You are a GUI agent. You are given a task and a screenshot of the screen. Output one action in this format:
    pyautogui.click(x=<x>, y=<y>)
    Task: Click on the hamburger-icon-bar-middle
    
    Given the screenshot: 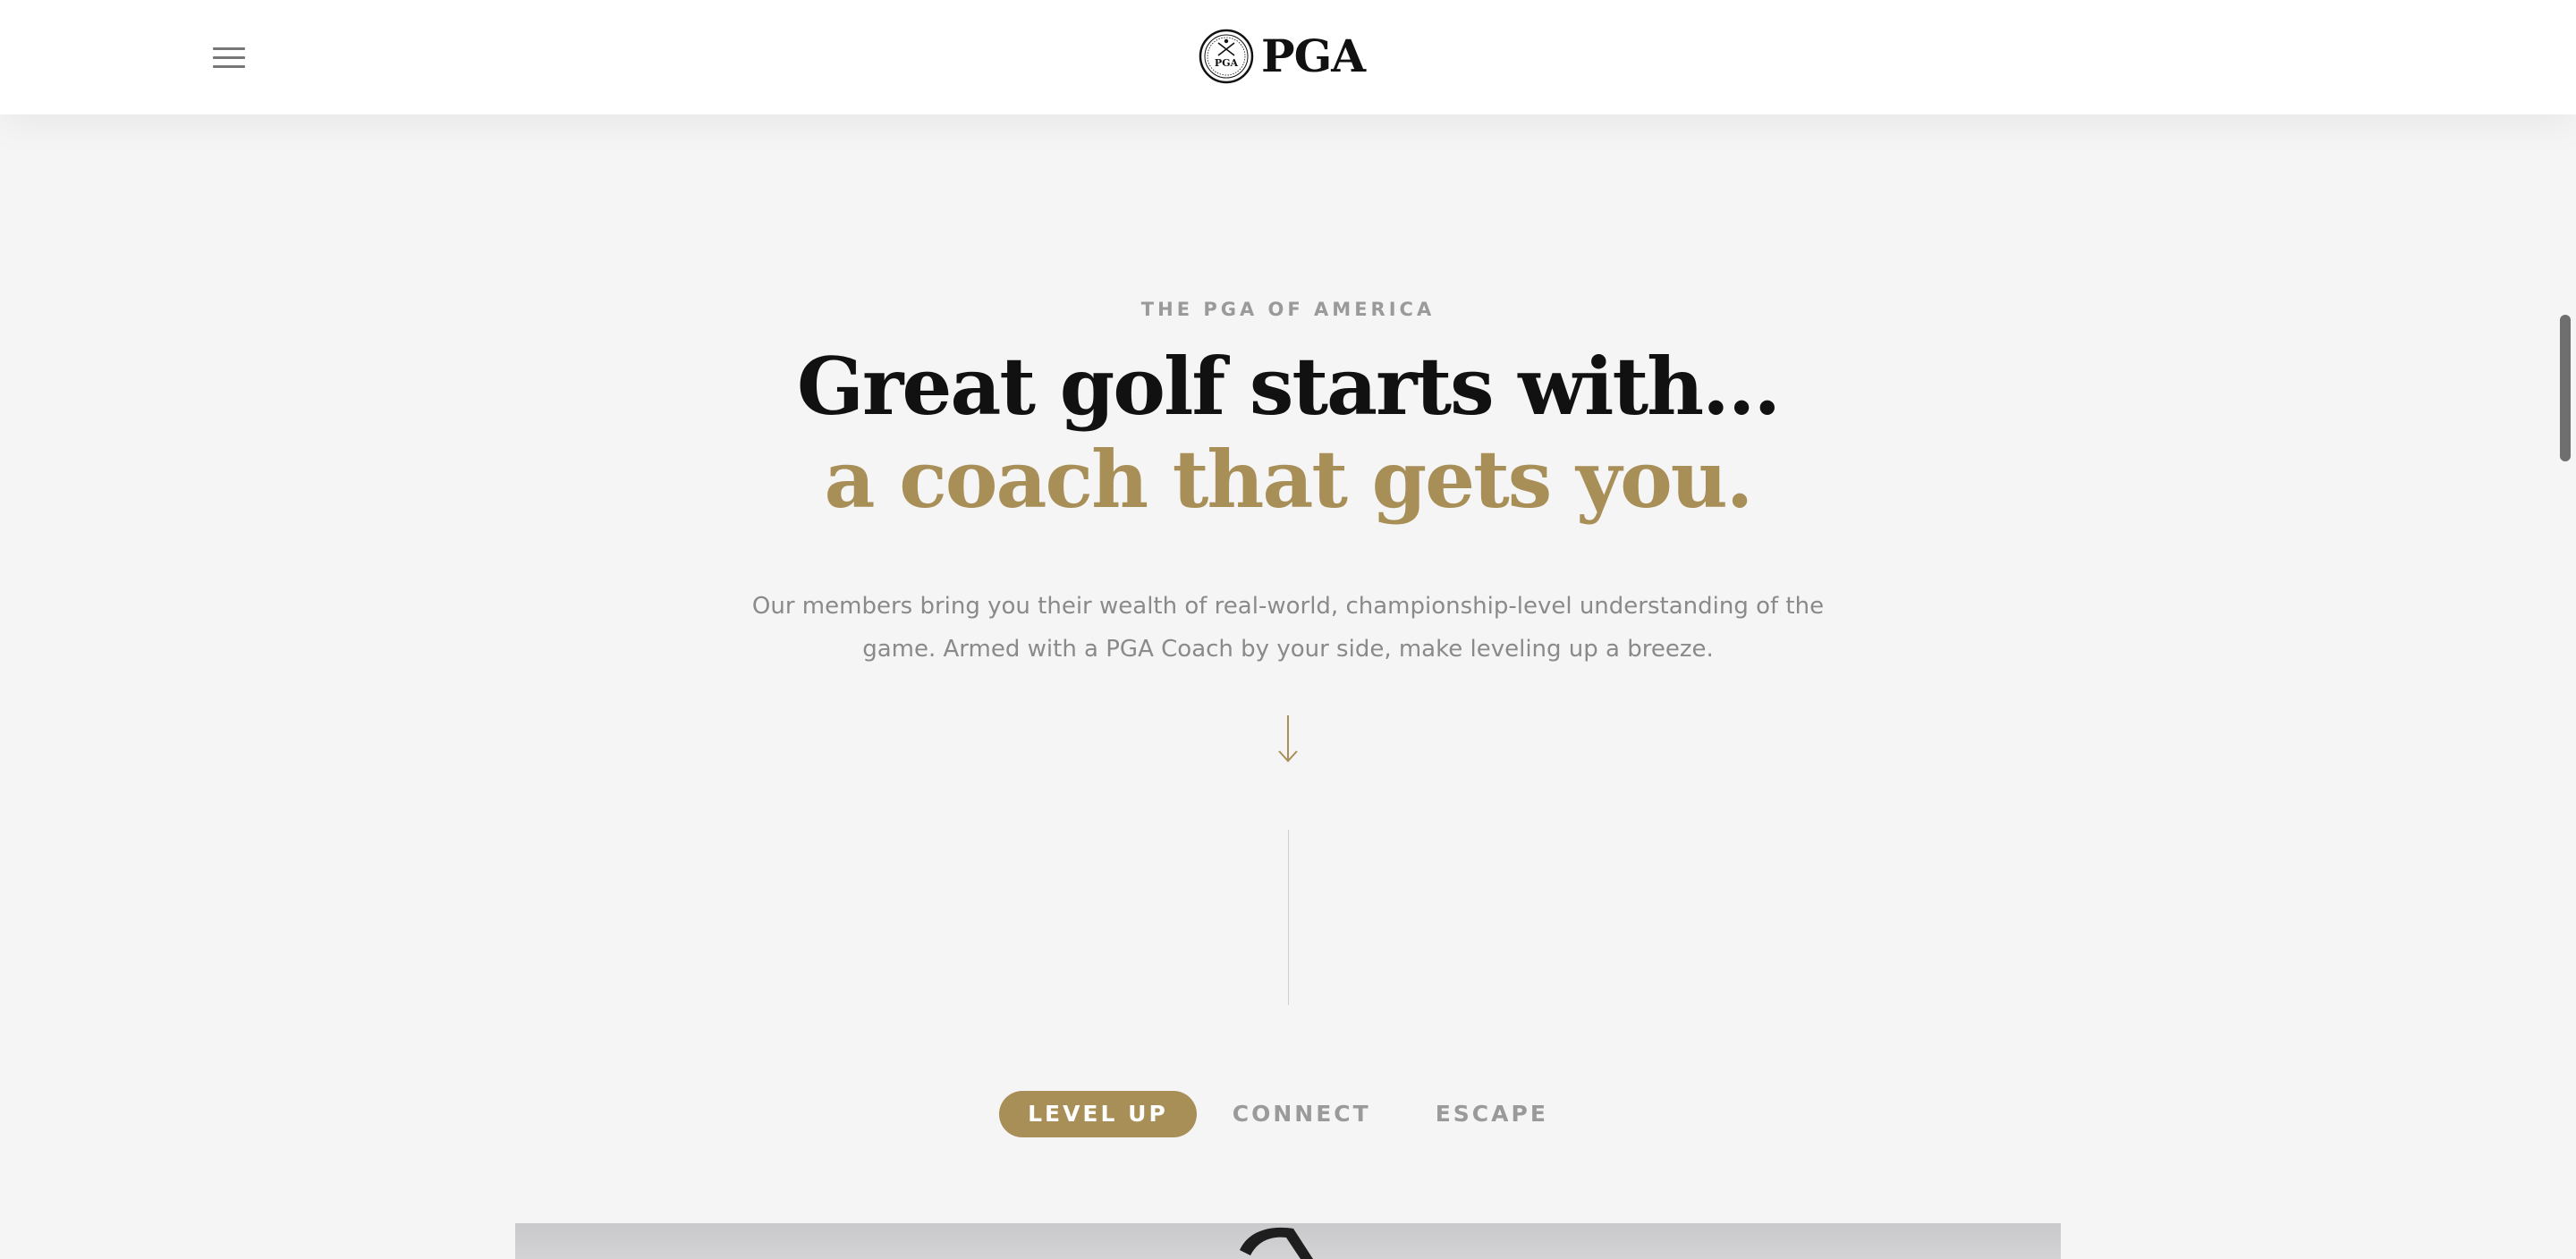 What is the action you would take?
    pyautogui.click(x=229, y=57)
    